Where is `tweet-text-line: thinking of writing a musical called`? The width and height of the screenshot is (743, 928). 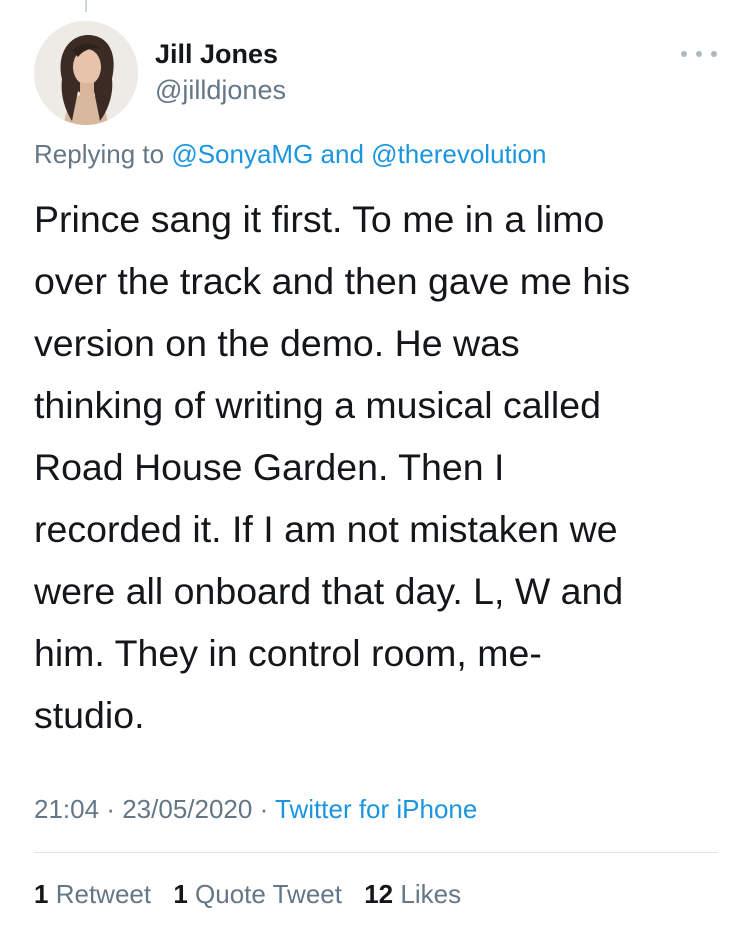
tweet-text-line: thinking of writing a musical called is located at coordinates (317, 405).